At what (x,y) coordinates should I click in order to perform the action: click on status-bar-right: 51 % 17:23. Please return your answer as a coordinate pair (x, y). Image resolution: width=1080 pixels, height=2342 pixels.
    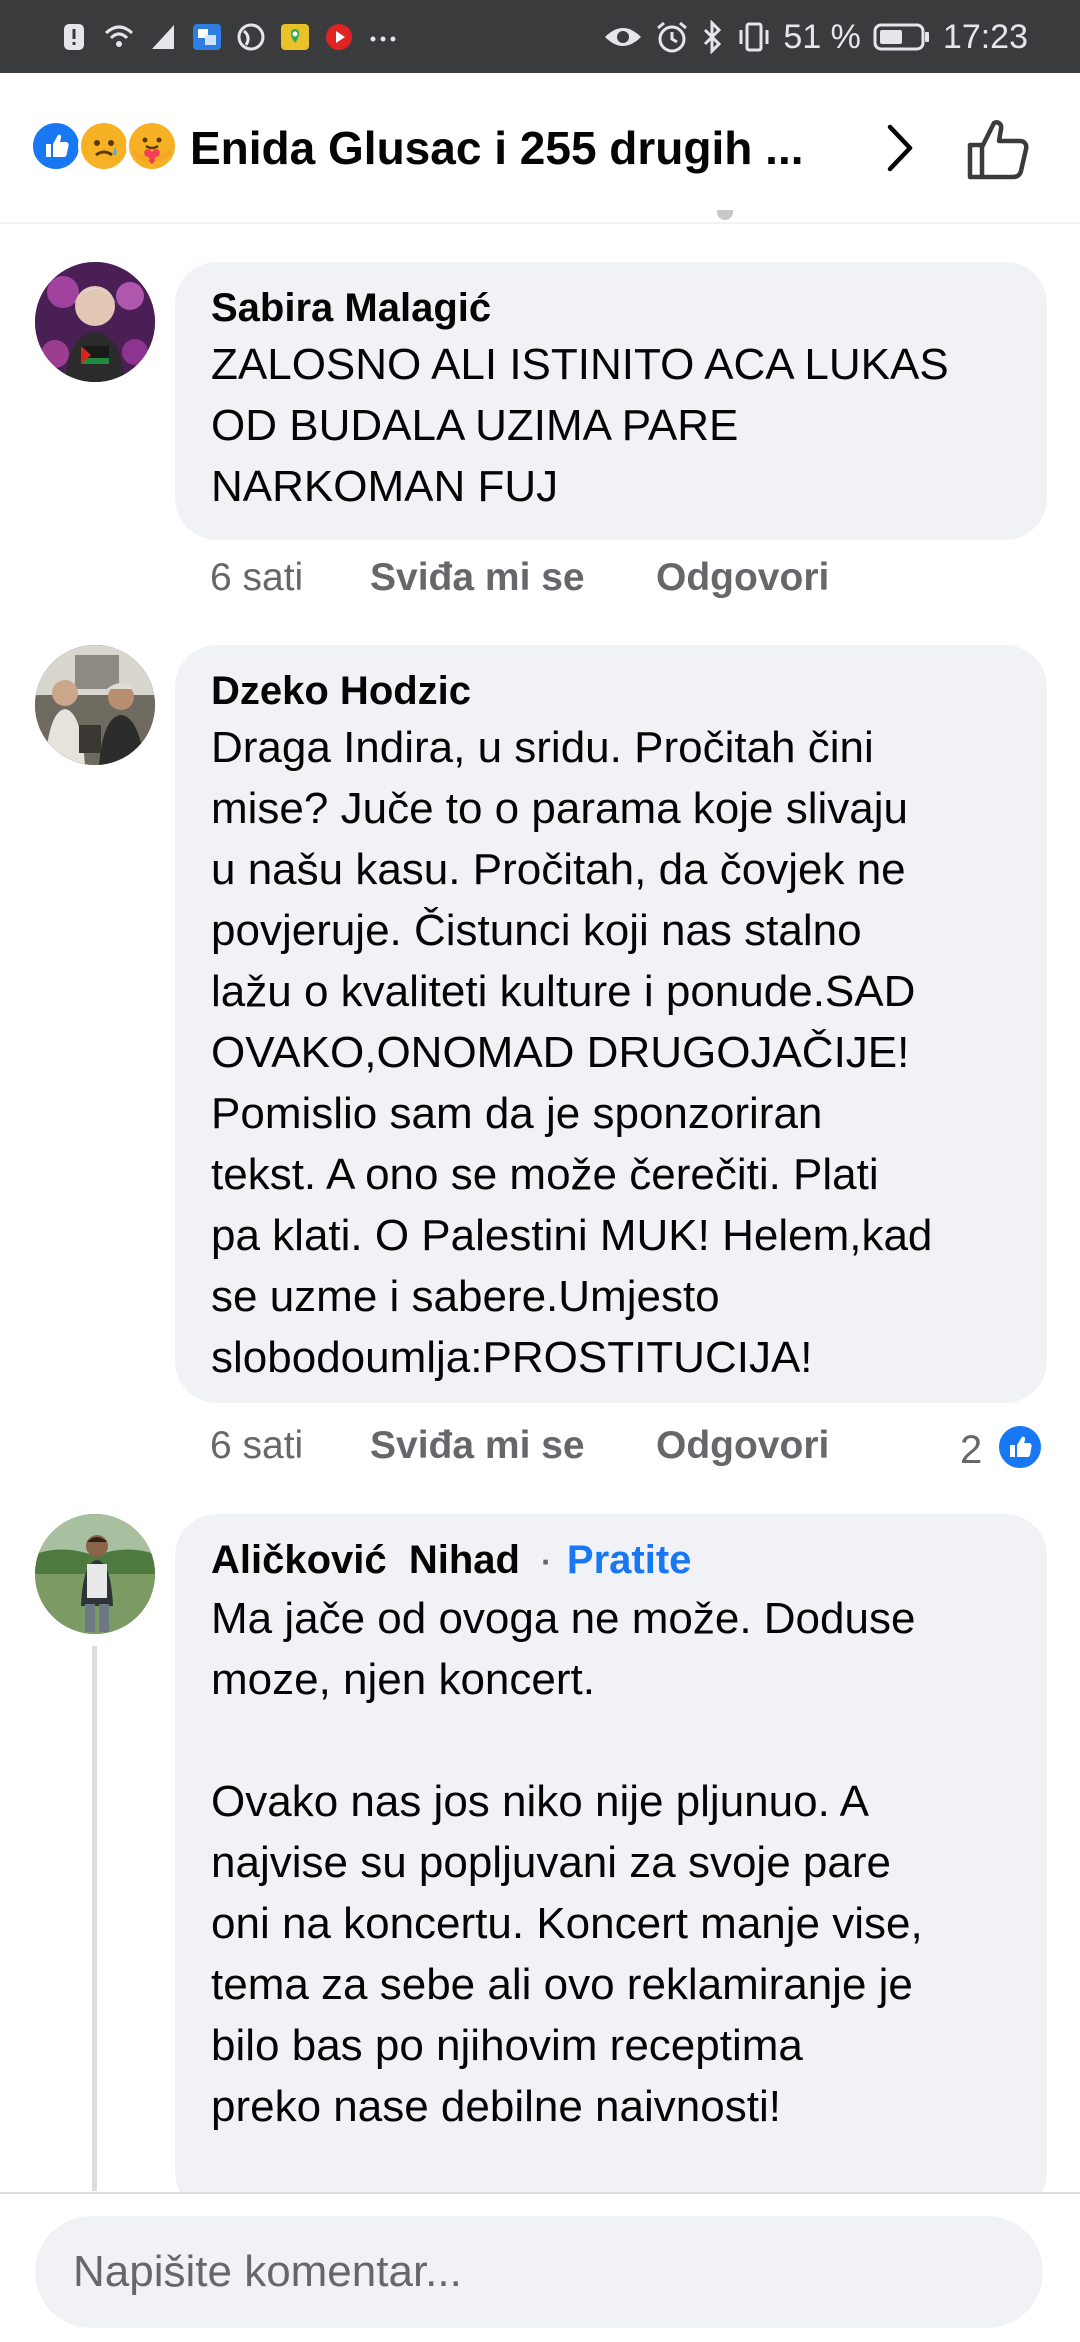
    Looking at the image, I should click on (815, 37).